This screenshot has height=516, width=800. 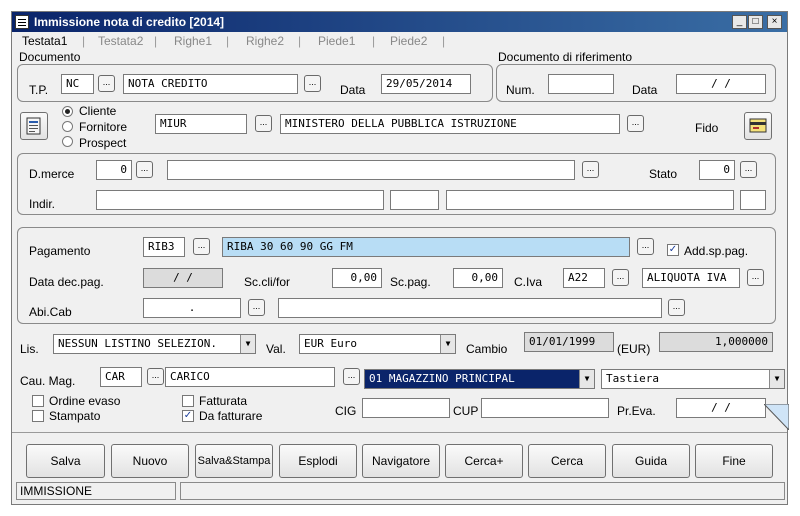 I want to click on riferimento-data-field: / /, so click(x=721, y=84).